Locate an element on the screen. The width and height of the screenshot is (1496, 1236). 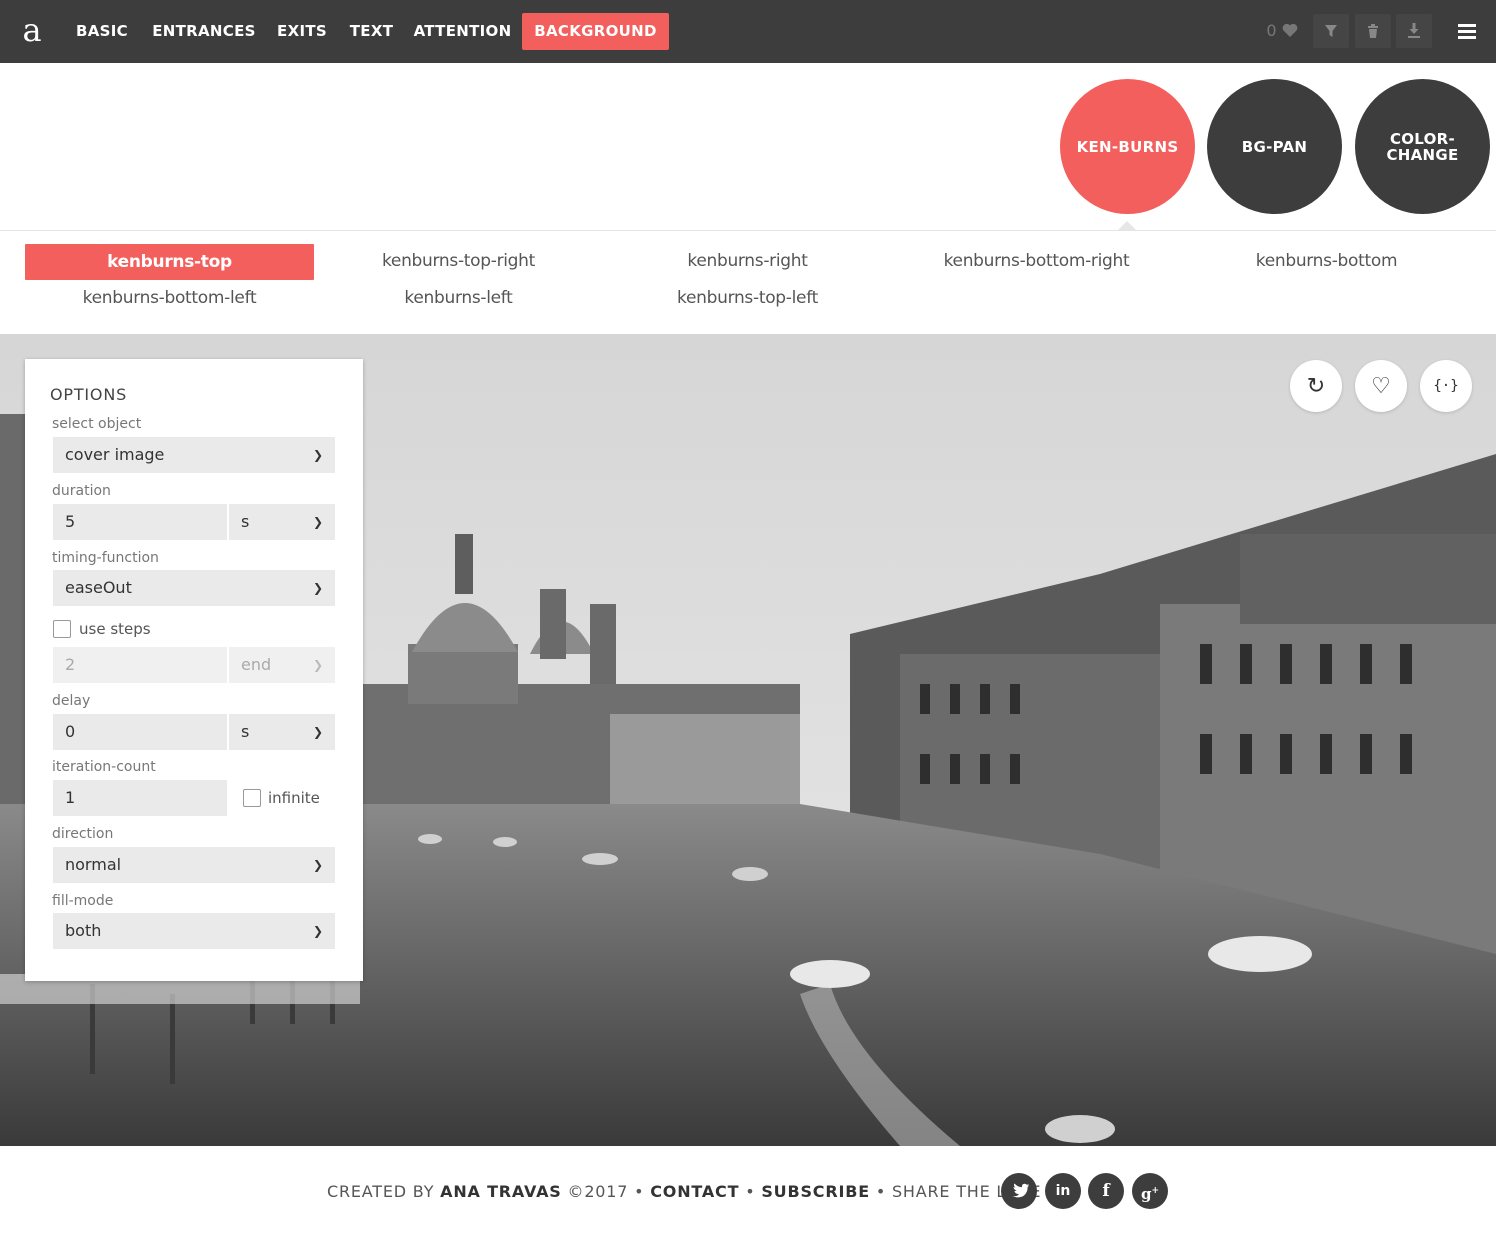
options-title: OPTIONS is located at coordinates (89, 394).